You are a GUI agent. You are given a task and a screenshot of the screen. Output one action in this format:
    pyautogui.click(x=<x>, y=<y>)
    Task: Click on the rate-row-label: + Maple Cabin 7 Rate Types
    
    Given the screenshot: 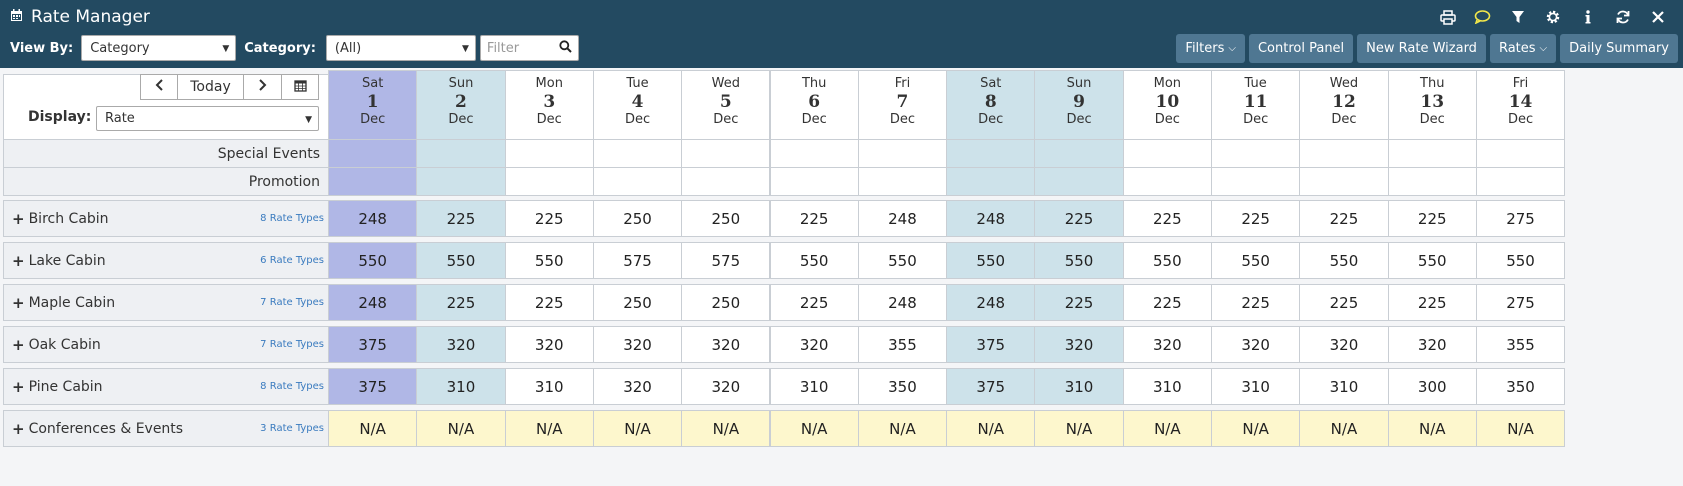 What is the action you would take?
    pyautogui.click(x=166, y=302)
    